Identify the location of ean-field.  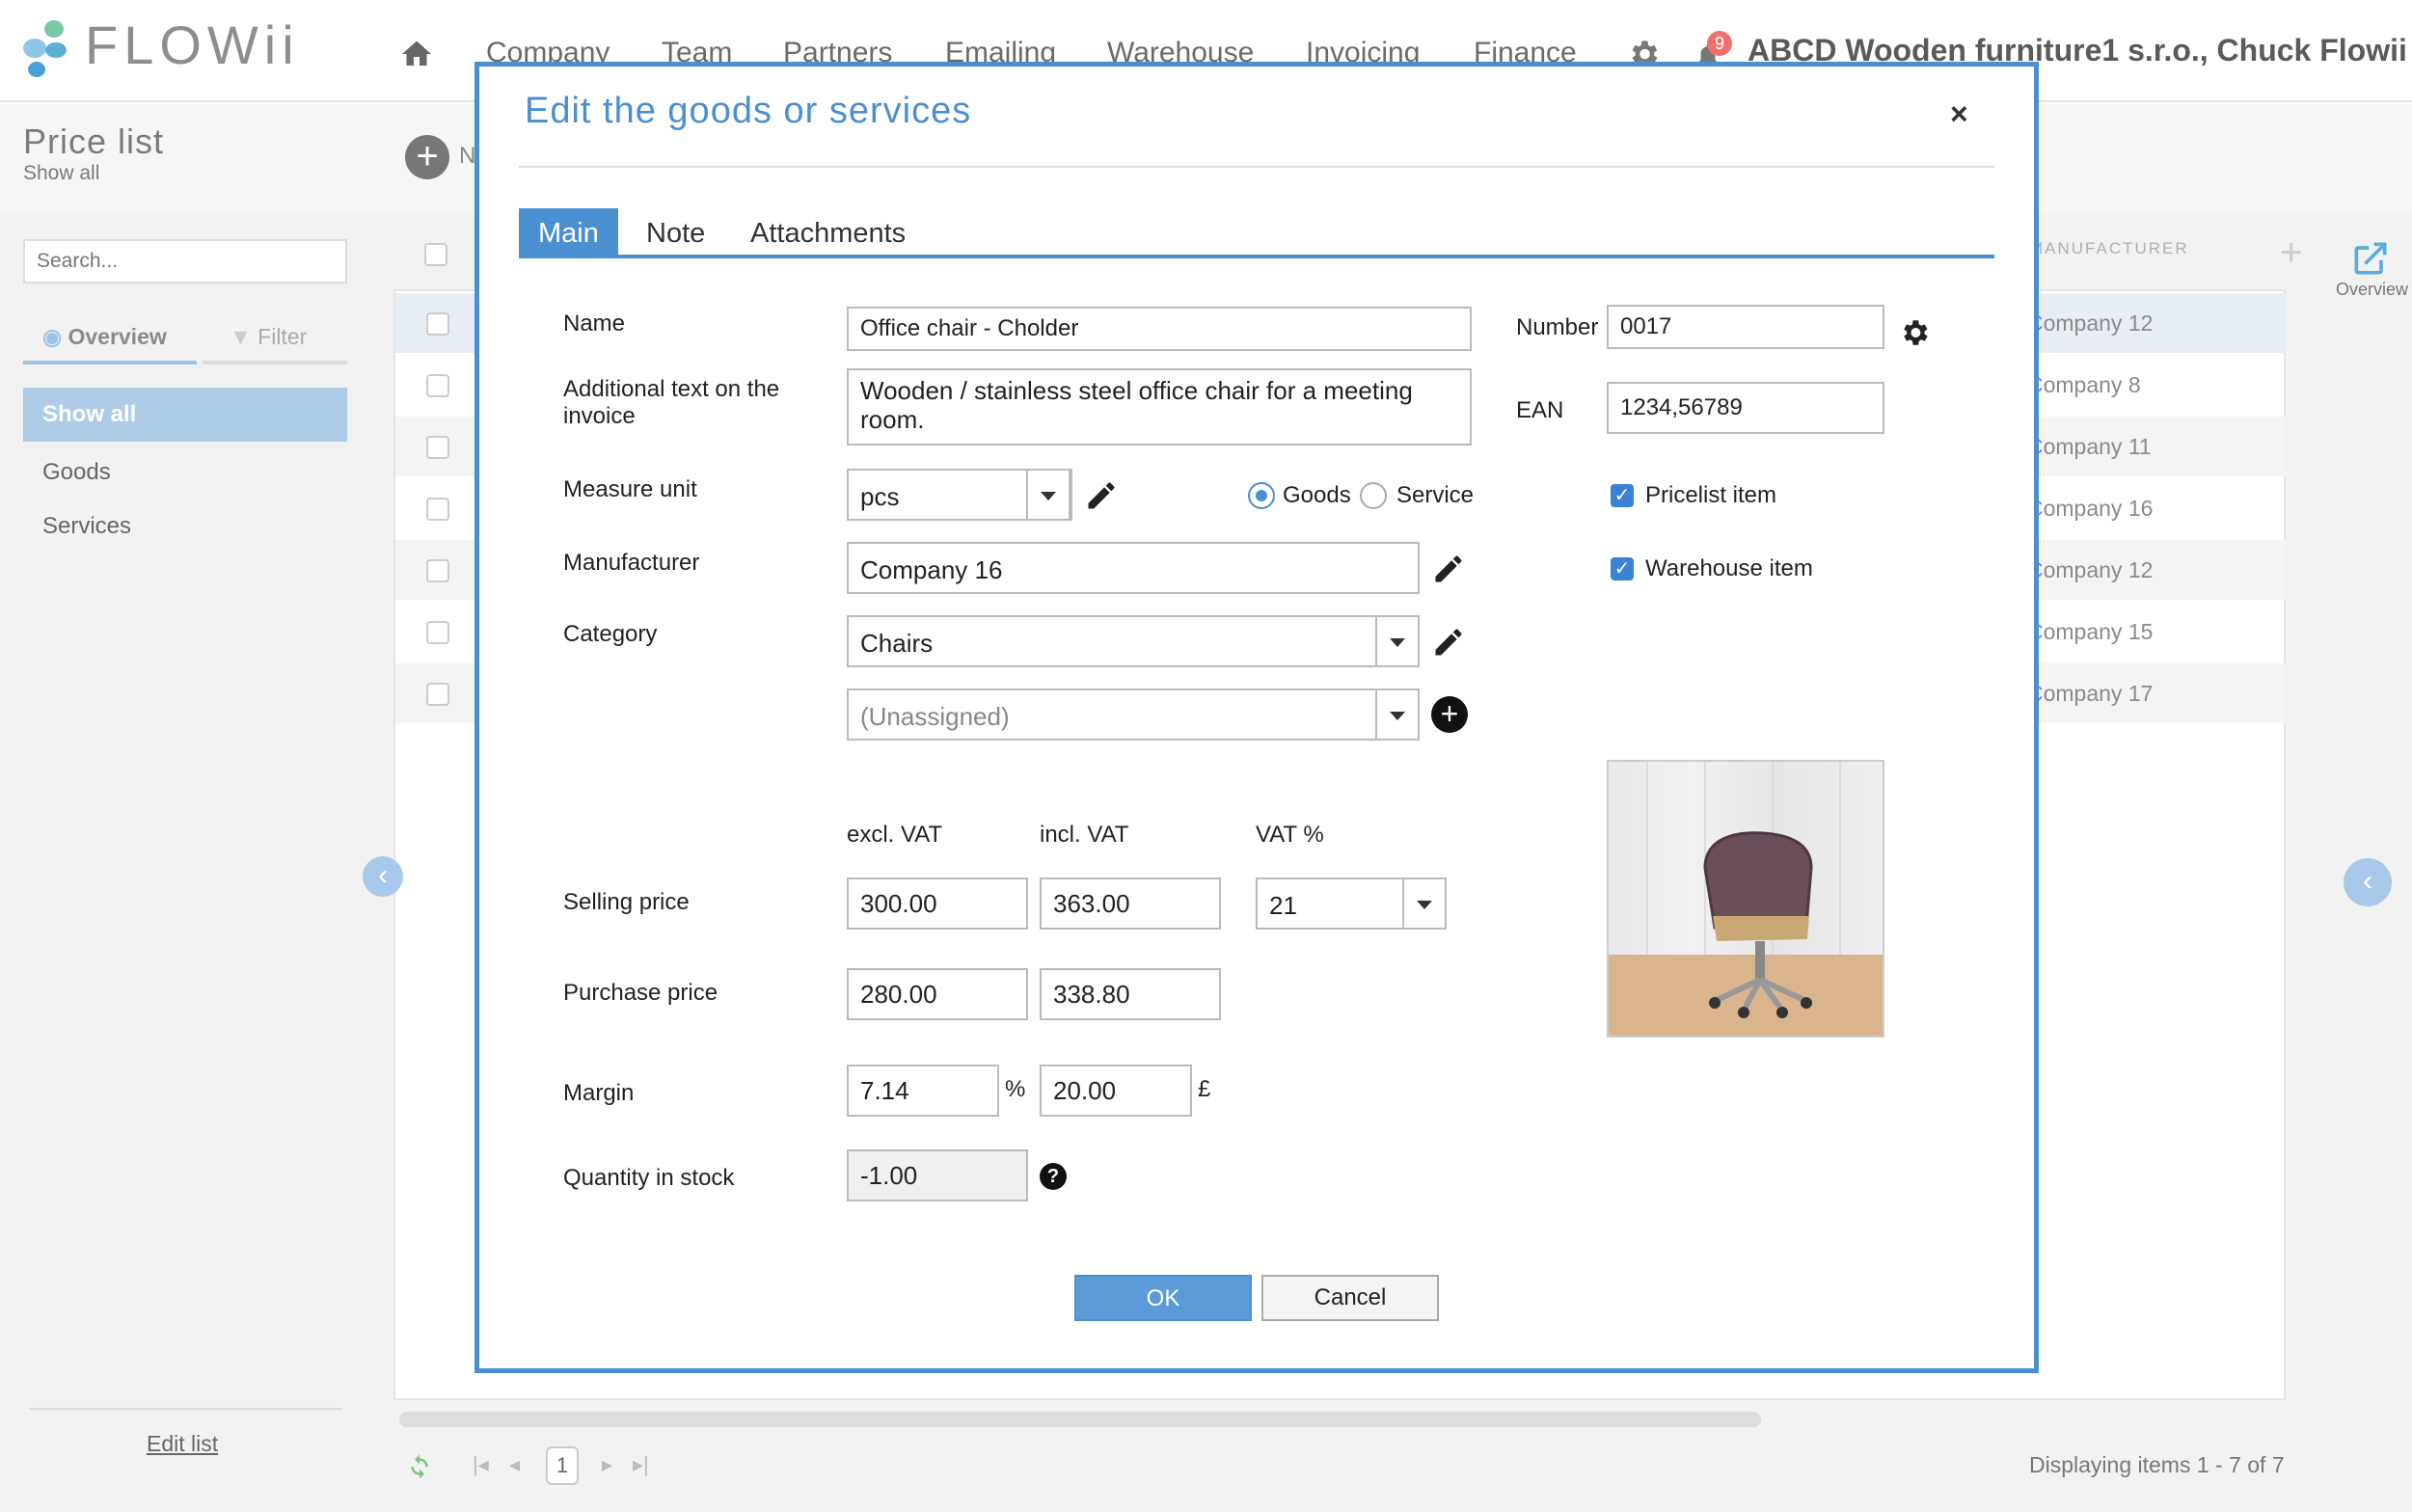
(1745, 408).